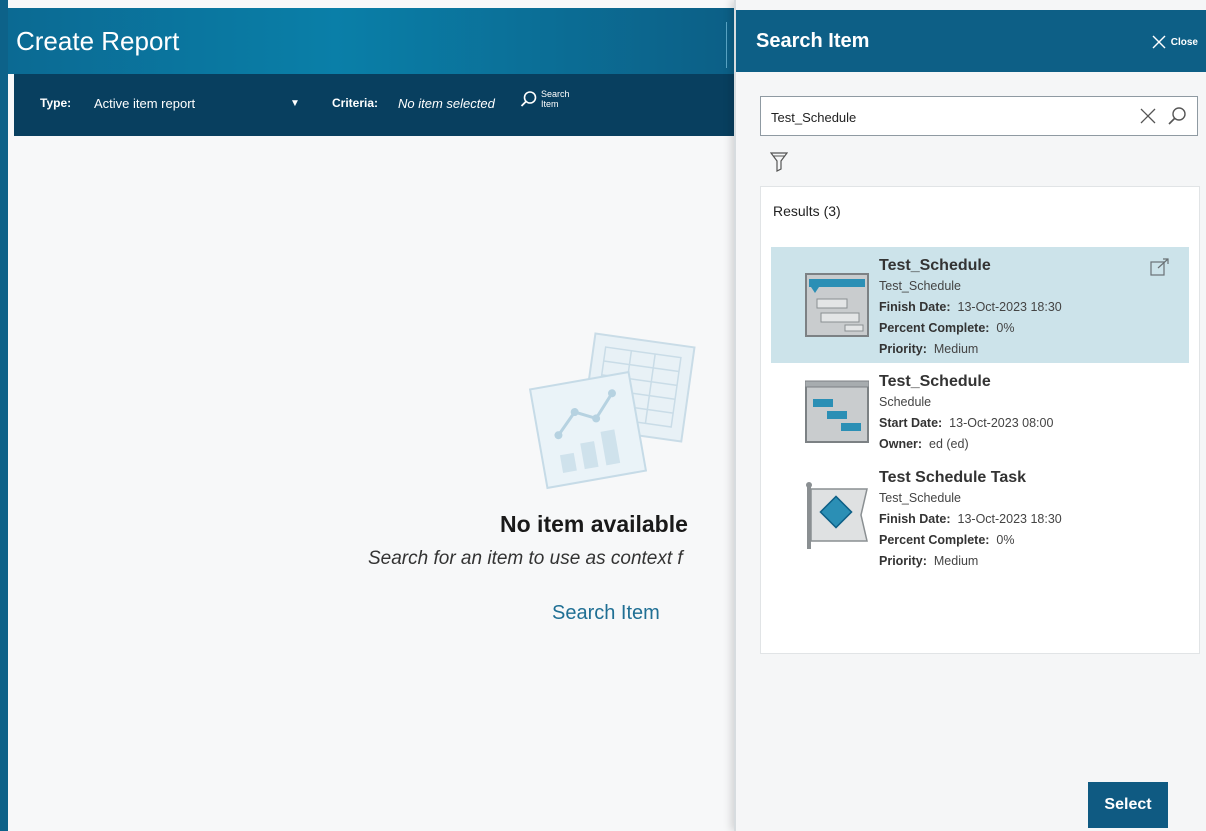 This screenshot has height=831, width=1206. Describe the element at coordinates (1148, 116) in the screenshot. I see `clear-icon` at that location.